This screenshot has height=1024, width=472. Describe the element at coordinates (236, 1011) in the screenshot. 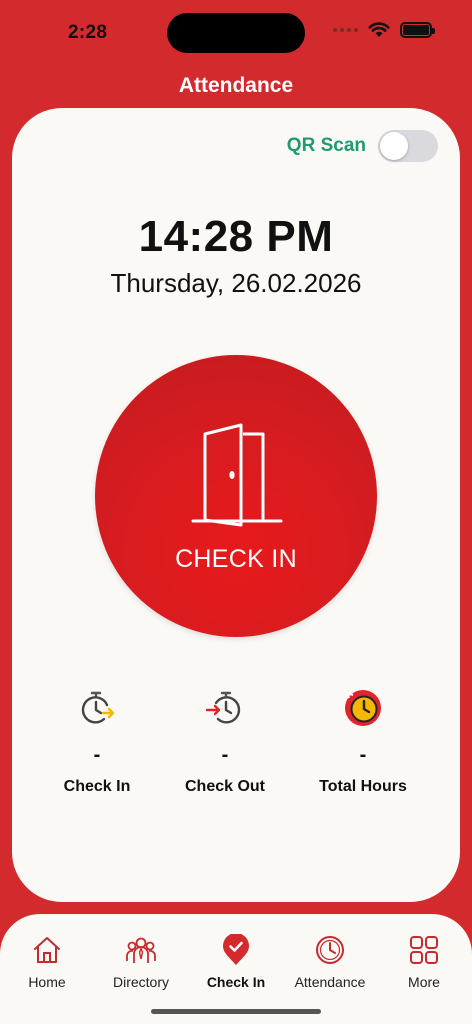

I see `home-indicator` at that location.